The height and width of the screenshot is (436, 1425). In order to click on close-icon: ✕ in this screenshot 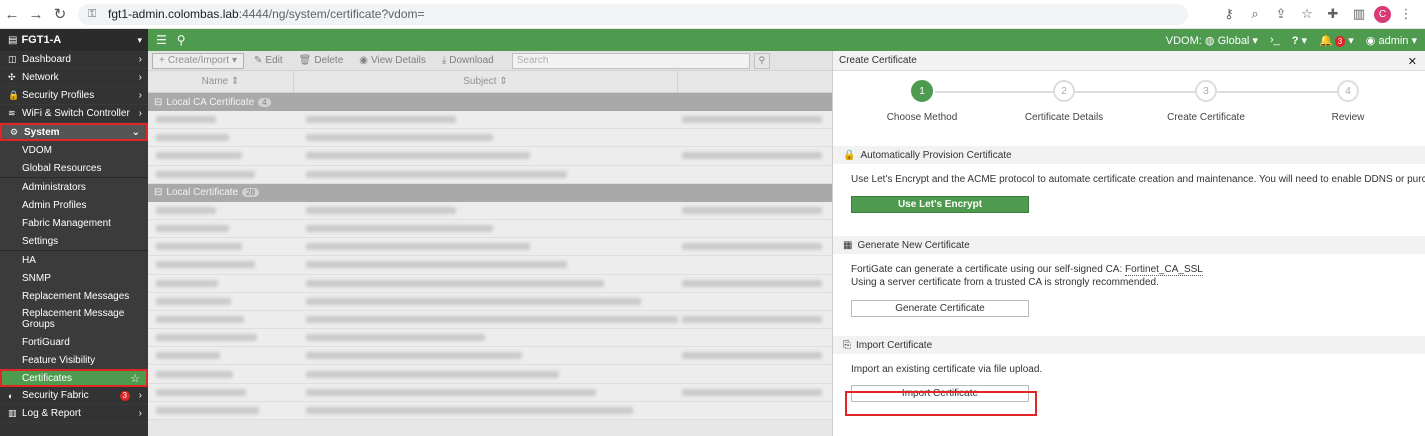, I will do `click(1412, 61)`.